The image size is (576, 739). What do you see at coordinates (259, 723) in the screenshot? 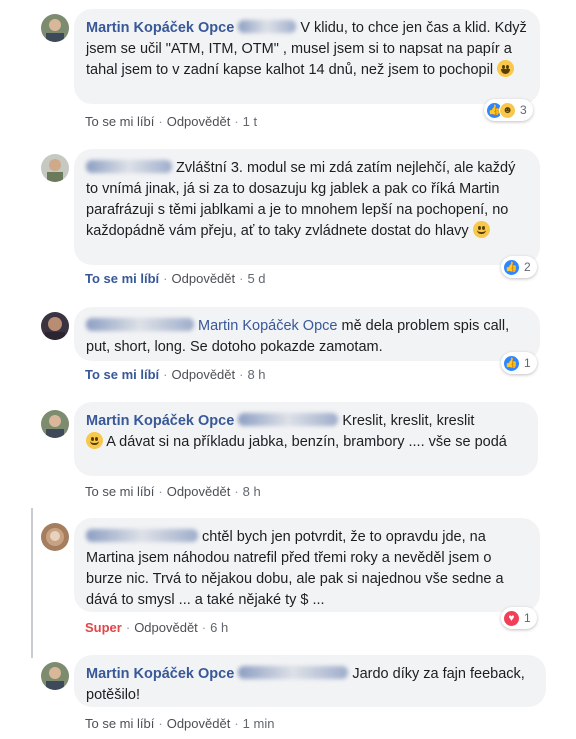
I see `timestamp: 1 min` at bounding box center [259, 723].